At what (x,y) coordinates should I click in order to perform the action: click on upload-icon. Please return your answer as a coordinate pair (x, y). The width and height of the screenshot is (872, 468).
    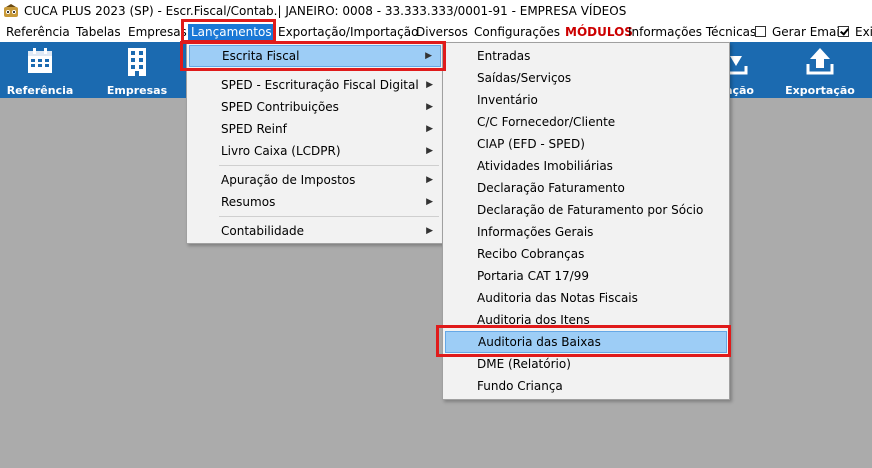
    Looking at the image, I should click on (820, 61).